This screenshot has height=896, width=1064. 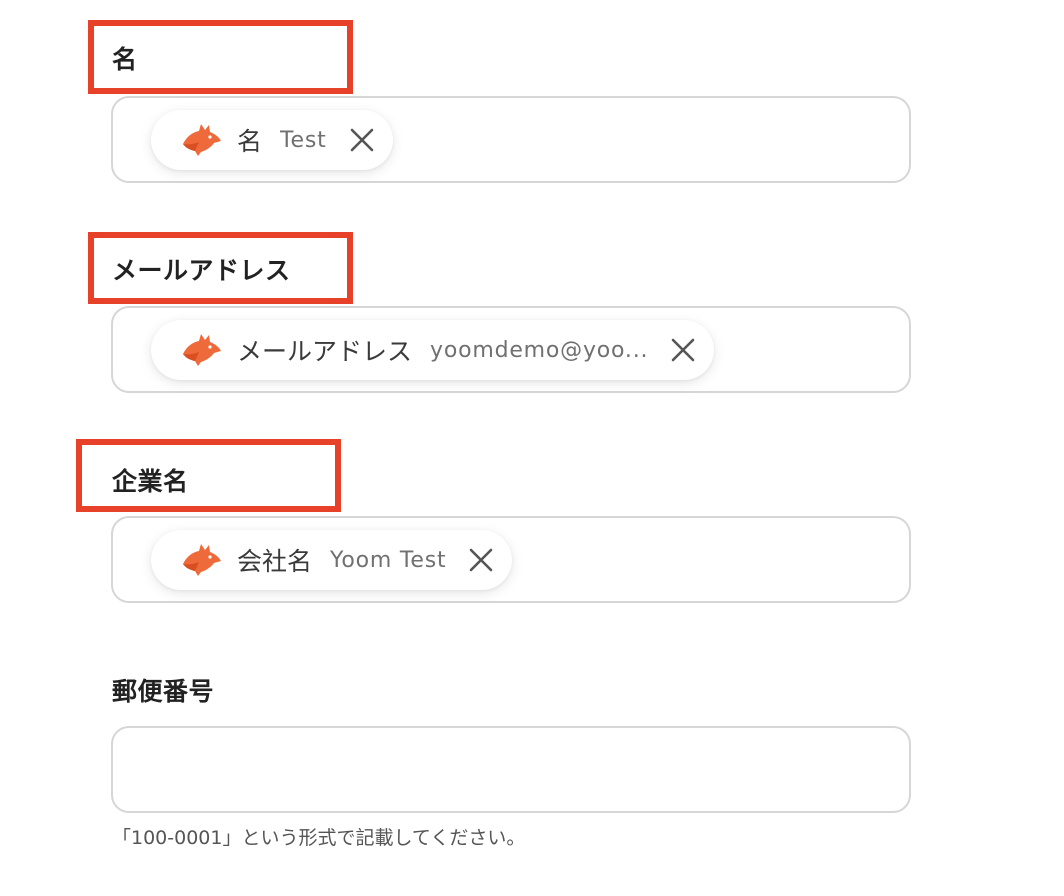 I want to click on first-name-field: 名 Test, so click(x=511, y=139).